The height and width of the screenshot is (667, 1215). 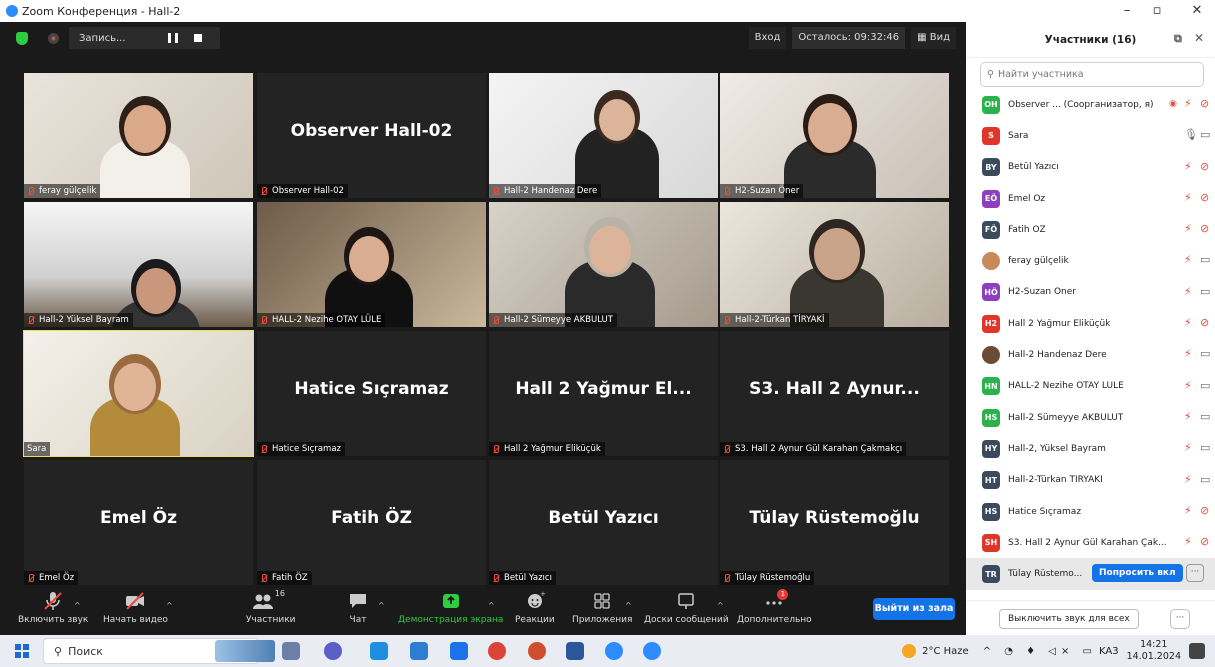 I want to click on system-clock: 14:21 14.01.2024, so click(x=1154, y=651).